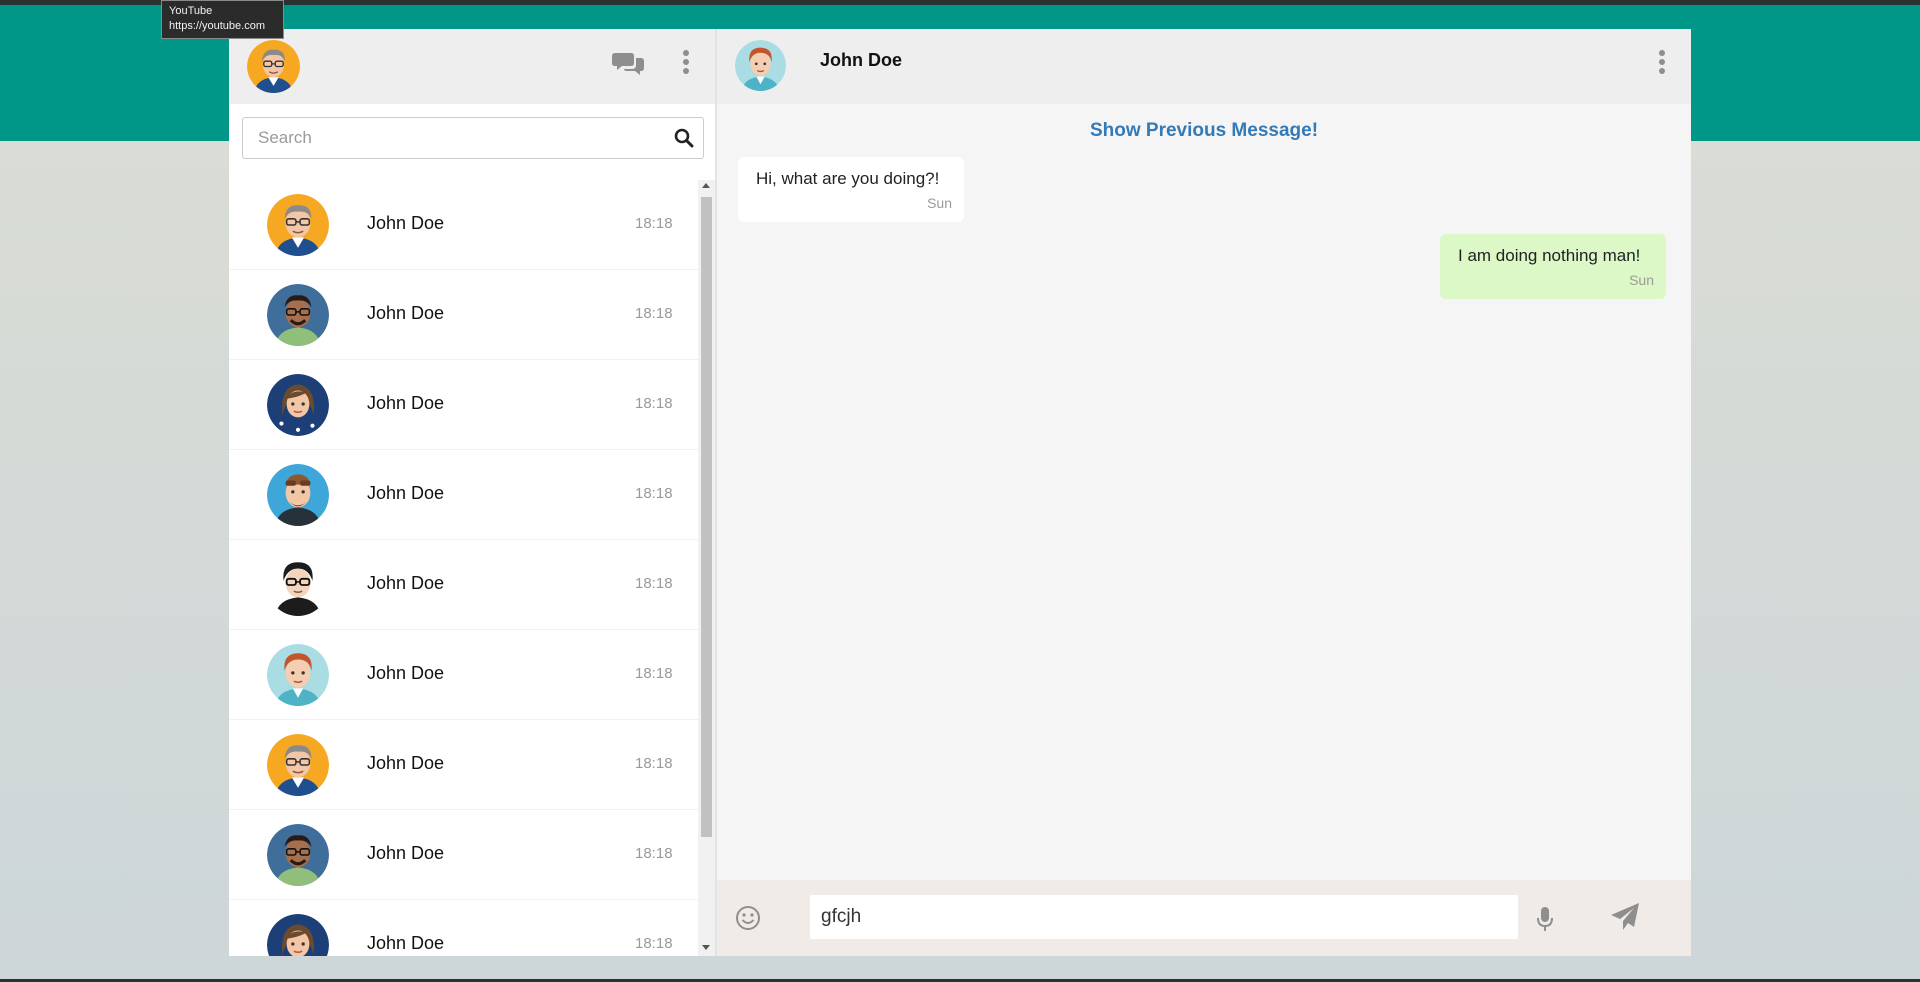  What do you see at coordinates (684, 138) in the screenshot?
I see `search-icon` at bounding box center [684, 138].